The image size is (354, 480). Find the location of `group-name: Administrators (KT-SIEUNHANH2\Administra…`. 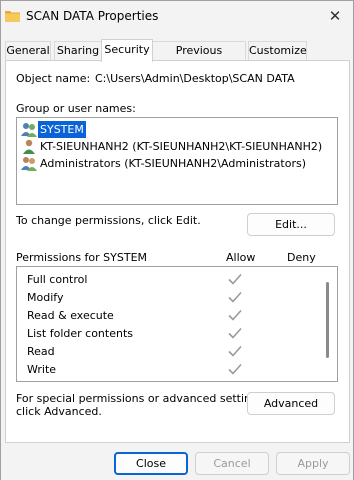

group-name: Administrators (KT-SIEUNHANH2\Administra… is located at coordinates (173, 163).